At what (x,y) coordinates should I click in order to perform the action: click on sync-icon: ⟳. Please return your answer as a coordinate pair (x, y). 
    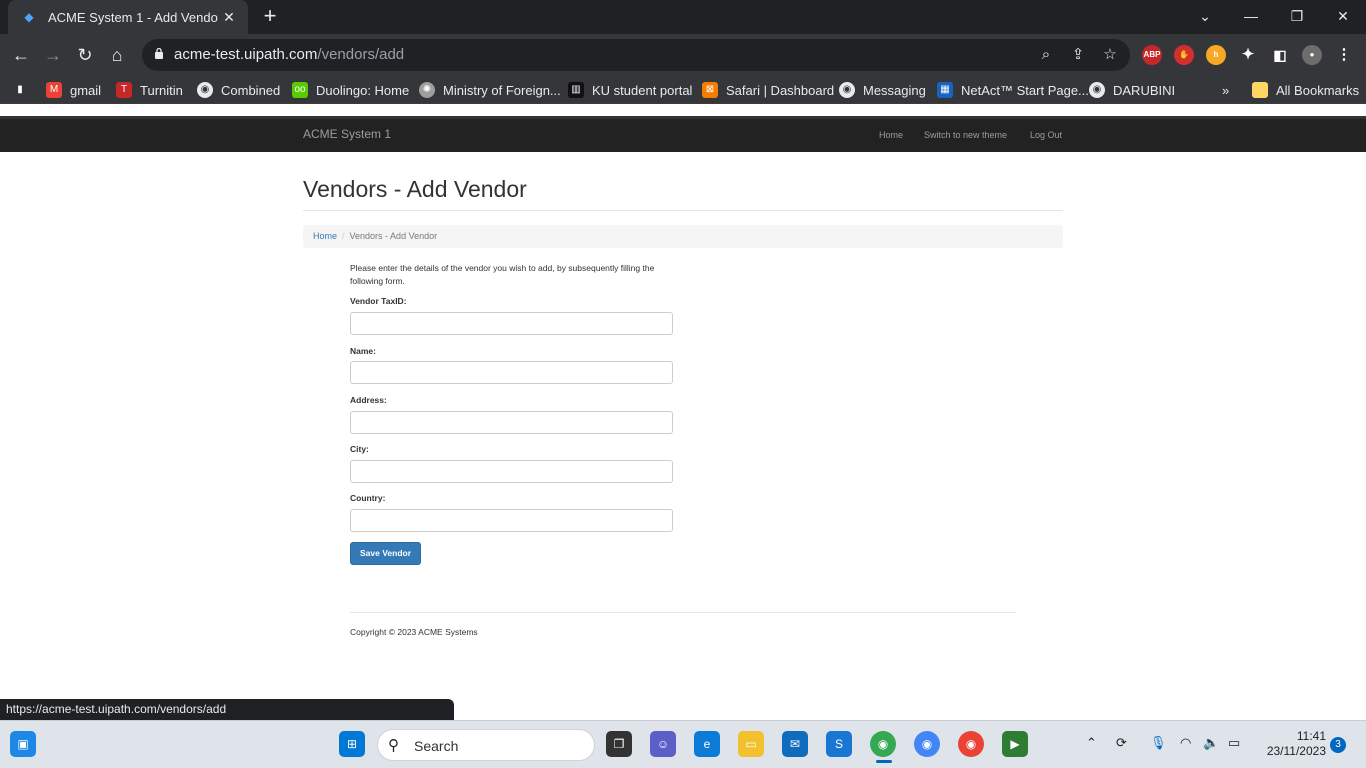
    Looking at the image, I should click on (1121, 743).